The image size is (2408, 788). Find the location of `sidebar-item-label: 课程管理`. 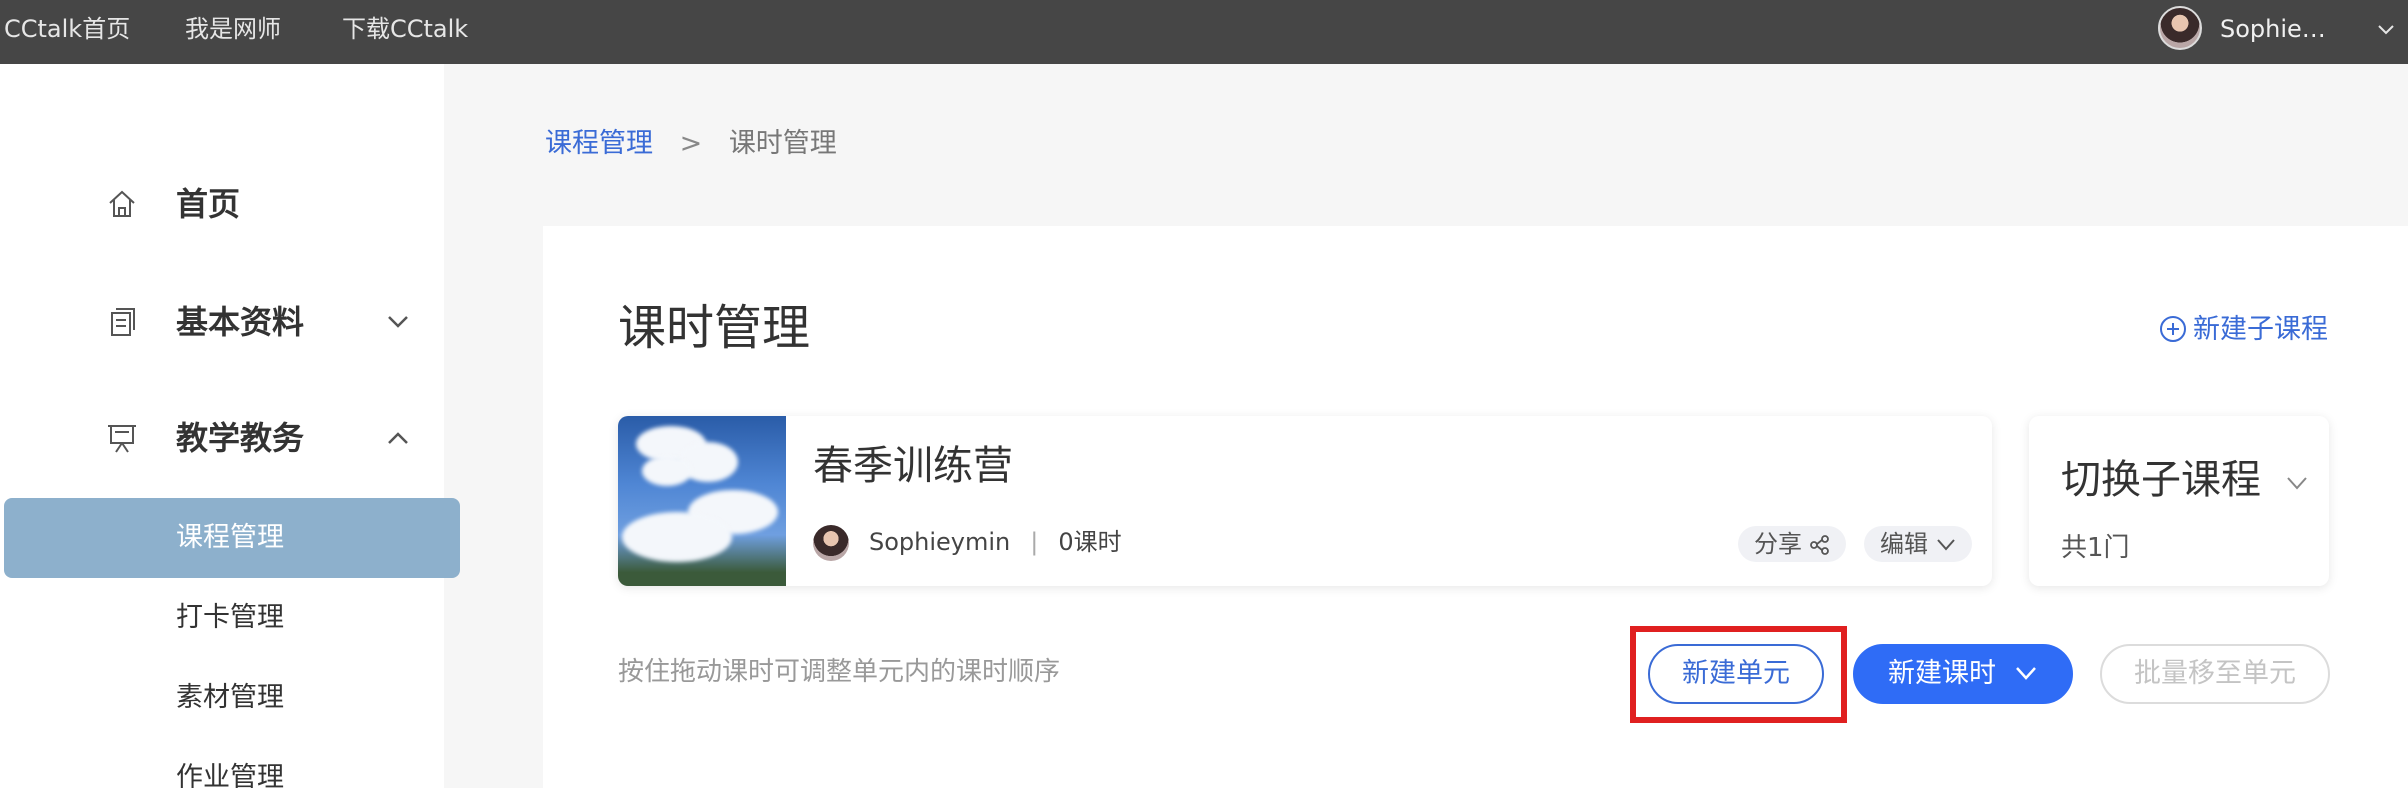

sidebar-item-label: 课程管理 is located at coordinates (230, 537).